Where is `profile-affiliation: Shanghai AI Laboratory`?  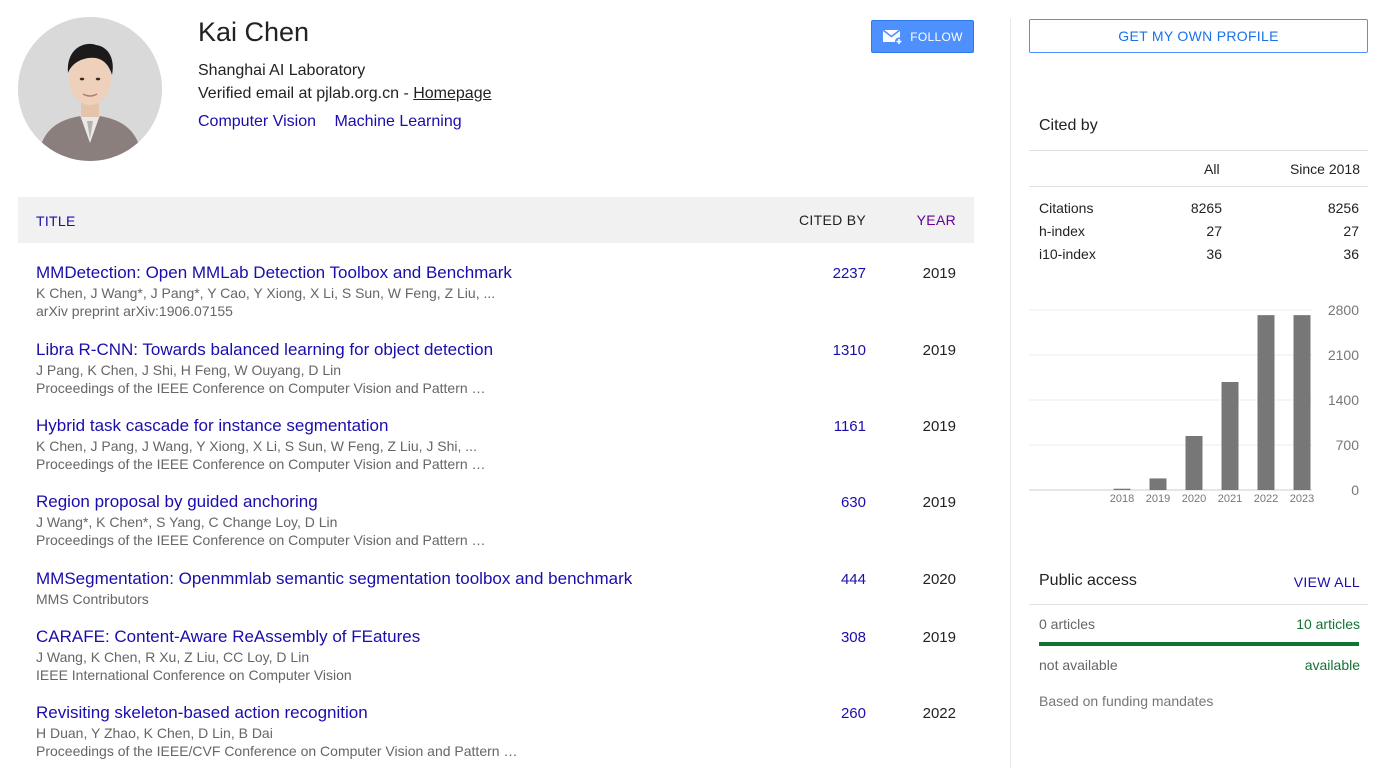
profile-affiliation: Shanghai AI Laboratory is located at coordinates (282, 70).